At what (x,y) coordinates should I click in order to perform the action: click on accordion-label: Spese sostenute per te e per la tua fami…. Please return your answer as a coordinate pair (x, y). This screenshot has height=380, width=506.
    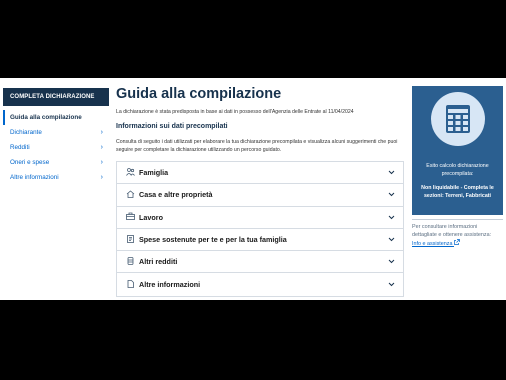
    Looking at the image, I should click on (213, 240).